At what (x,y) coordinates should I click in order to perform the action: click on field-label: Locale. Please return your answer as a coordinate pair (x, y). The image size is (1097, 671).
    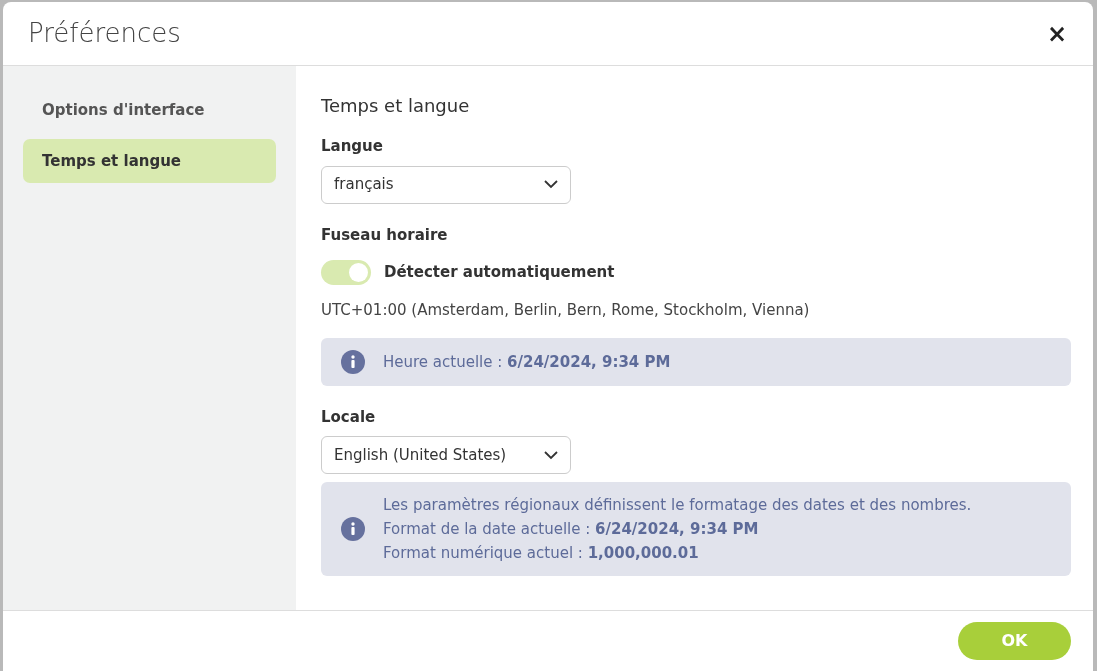
    Looking at the image, I should click on (349, 417).